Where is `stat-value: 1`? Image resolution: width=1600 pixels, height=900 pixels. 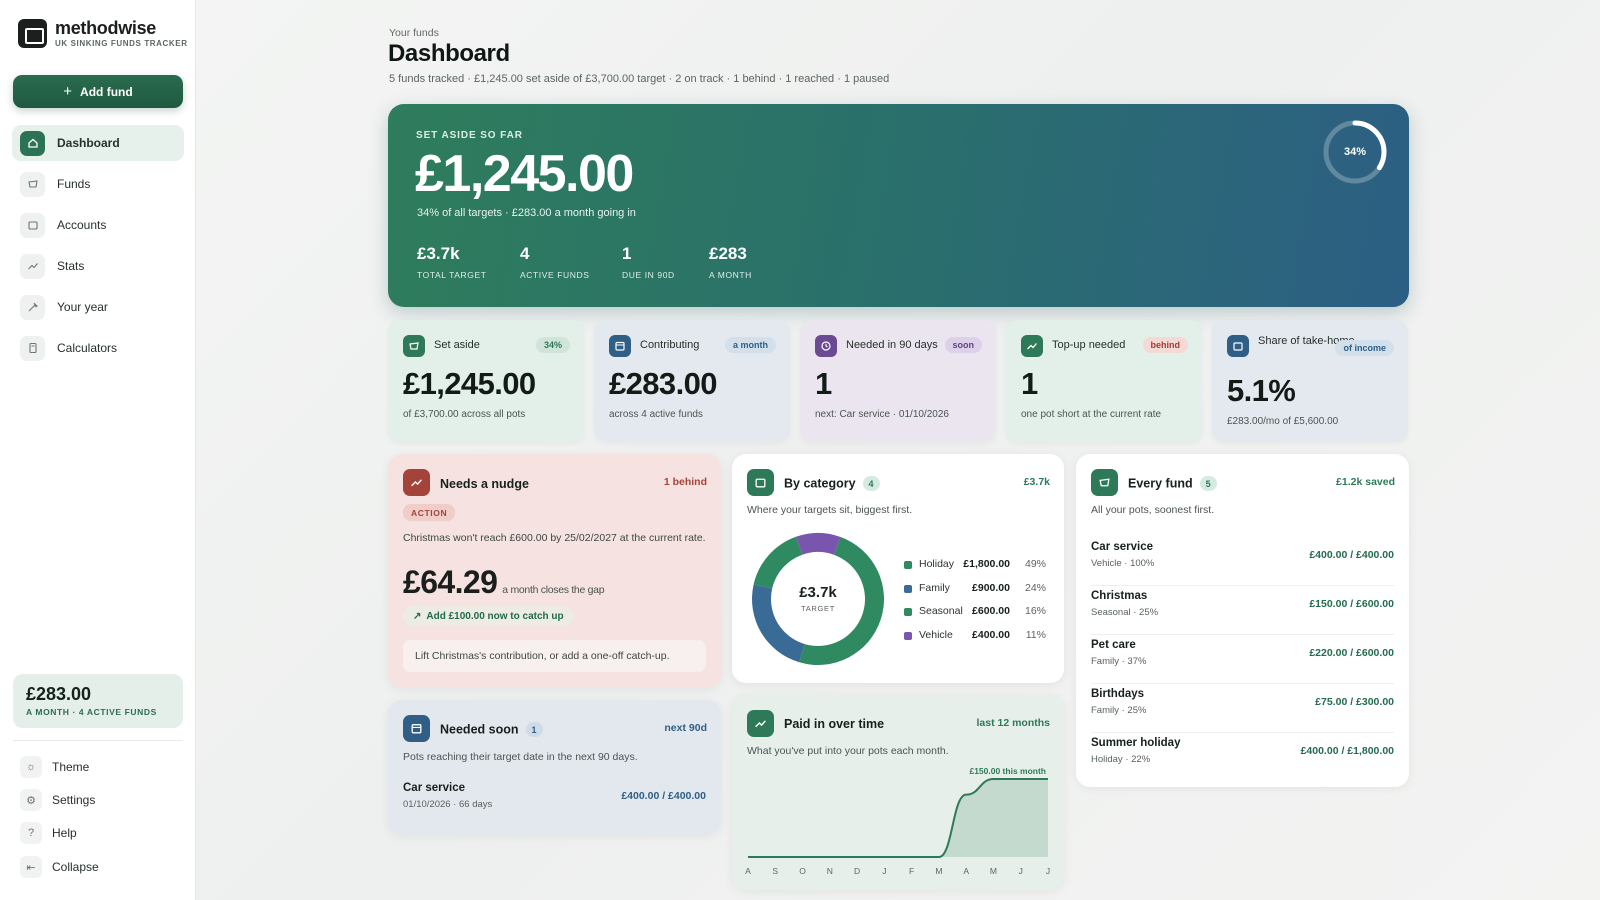
stat-value: 1 is located at coordinates (823, 383).